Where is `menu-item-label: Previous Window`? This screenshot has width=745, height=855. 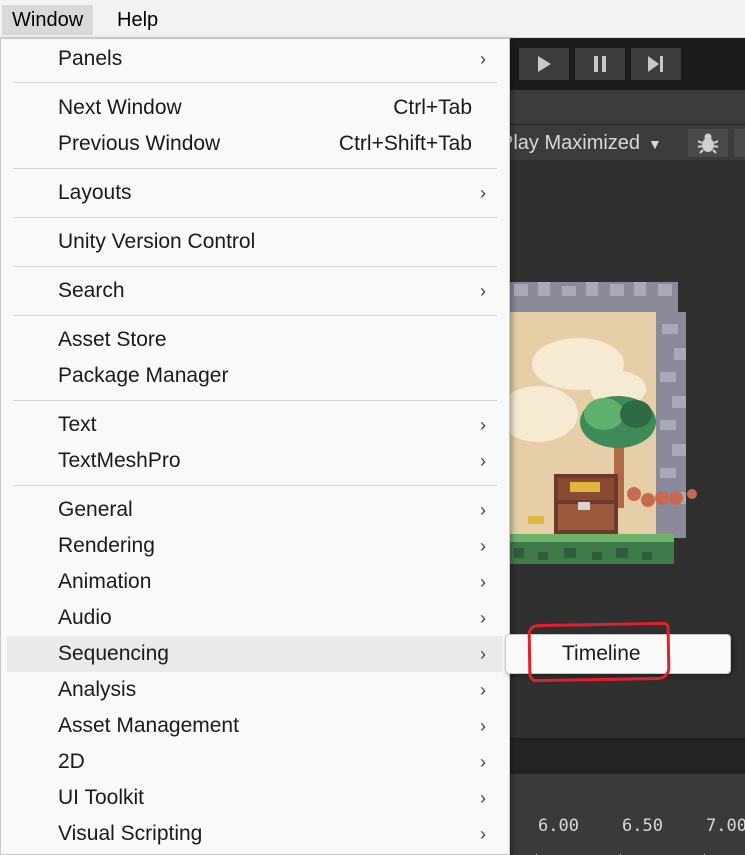
menu-item-label: Previous Window is located at coordinates (139, 143).